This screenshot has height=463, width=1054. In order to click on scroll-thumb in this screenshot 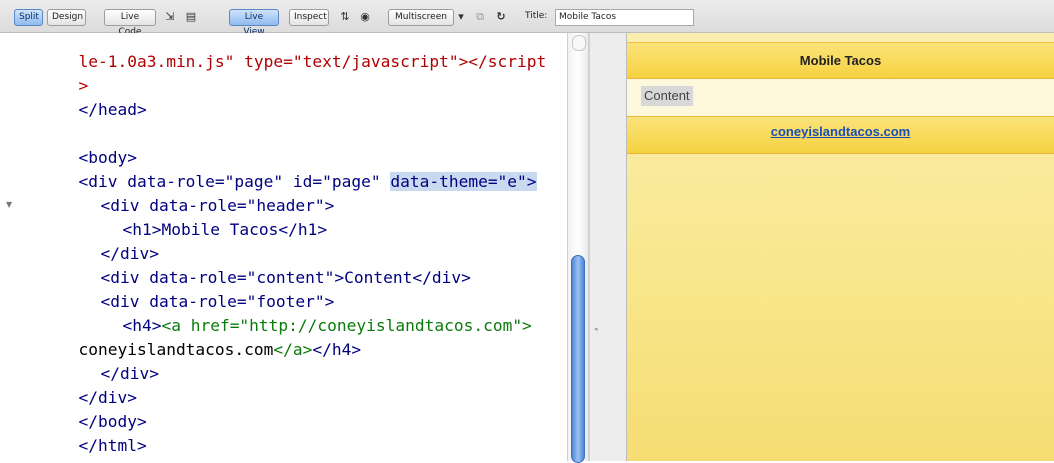, I will do `click(578, 359)`.